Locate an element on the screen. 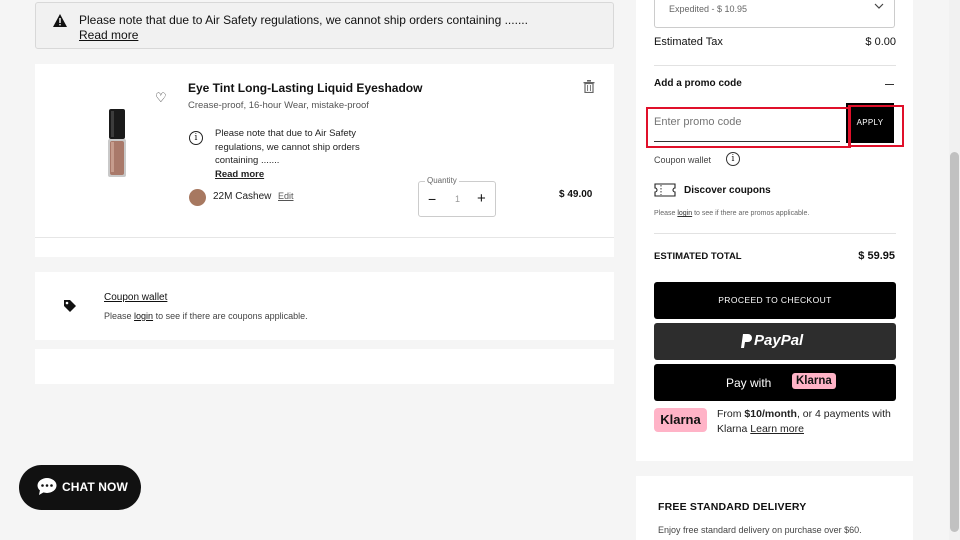 Image resolution: width=960 pixels, height=540 pixels. coupon-login-link: login is located at coordinates (143, 316).